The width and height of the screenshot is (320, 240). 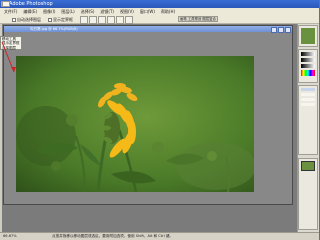 What do you see at coordinates (30, 12) in the screenshot?
I see `menu-item-edit: 编辑(E)` at bounding box center [30, 12].